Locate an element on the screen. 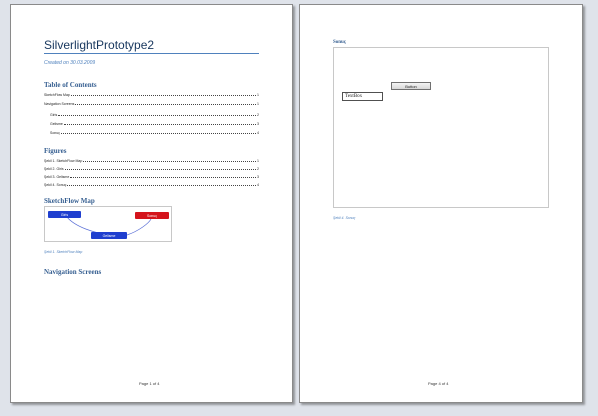 The image size is (598, 416). toc-entry-sketchflow-map: SketchFlow Map 1 is located at coordinates (151, 94).